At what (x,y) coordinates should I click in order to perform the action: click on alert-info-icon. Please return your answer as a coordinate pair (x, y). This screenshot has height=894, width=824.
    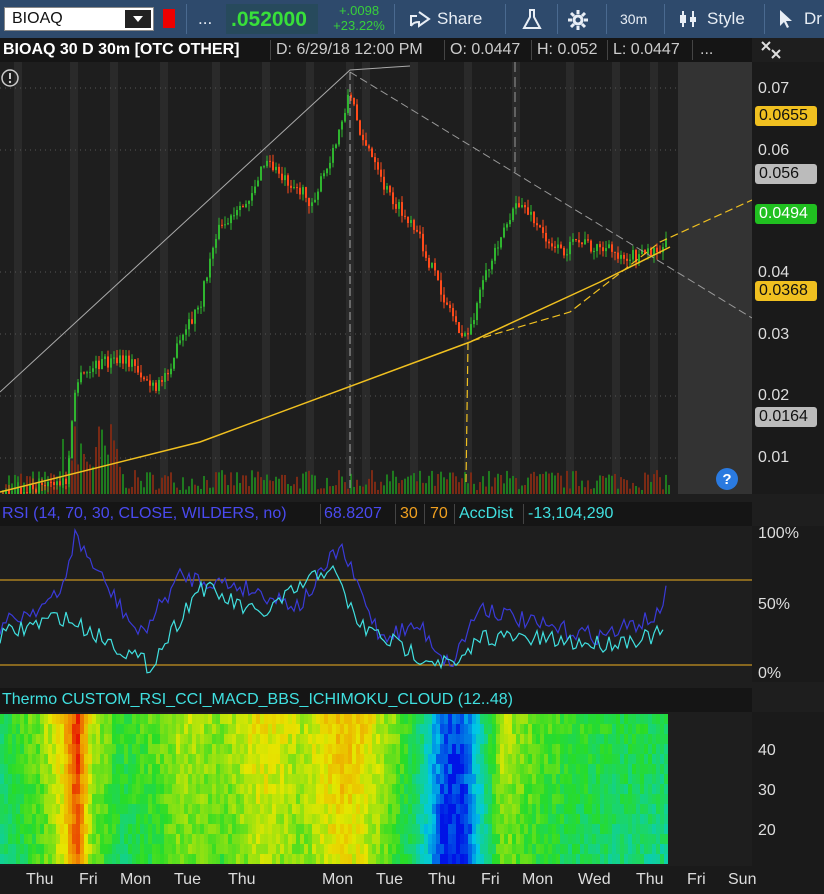
    Looking at the image, I should click on (10, 78).